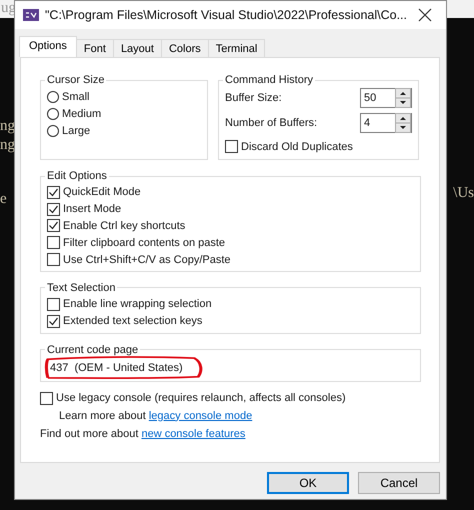 This screenshot has width=474, height=510. Describe the element at coordinates (253, 98) in the screenshot. I see `field-label: Buffer Size:` at that location.